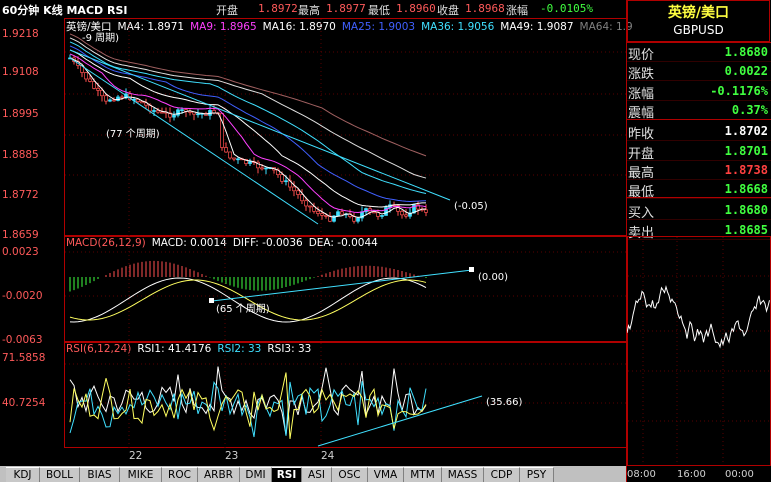 This screenshot has height=482, width=771. I want to click on quote-row: 开盘 1.8701, so click(699, 152).